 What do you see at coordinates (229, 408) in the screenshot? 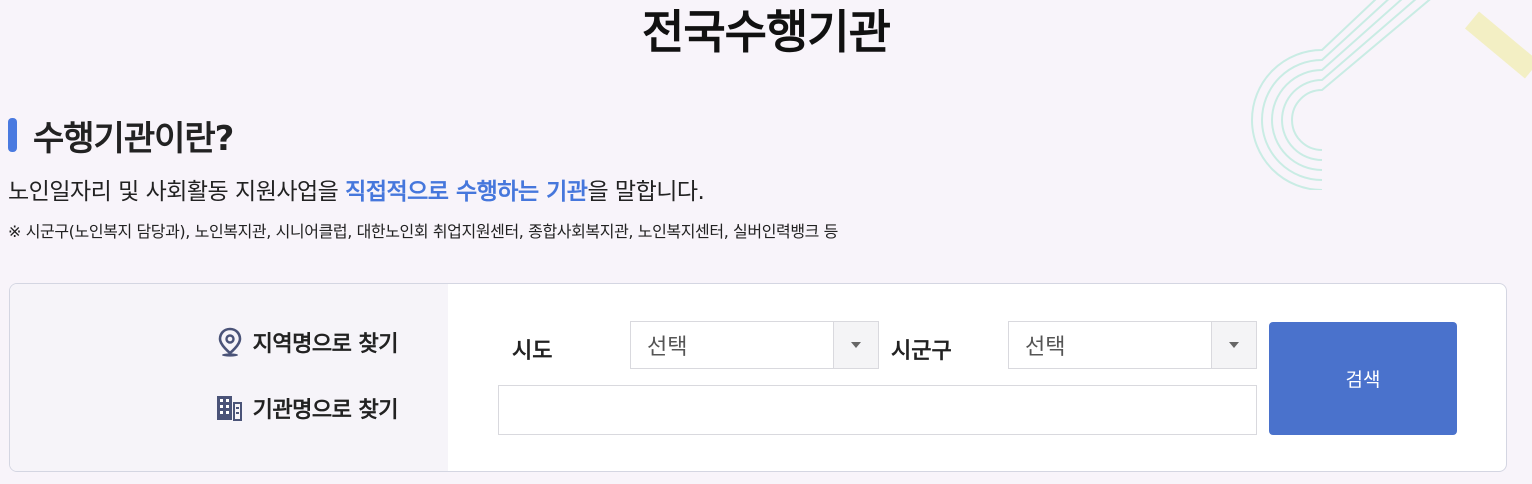
I see `building-icon` at bounding box center [229, 408].